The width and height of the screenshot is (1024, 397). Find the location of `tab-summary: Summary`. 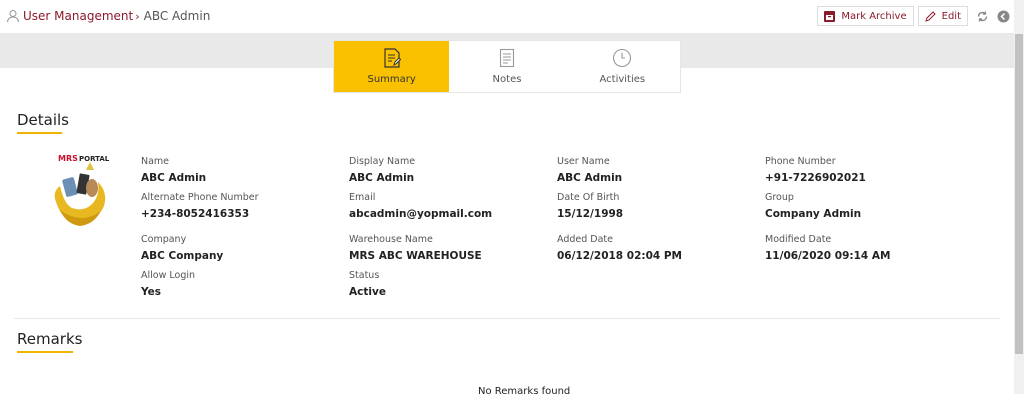

tab-summary: Summary is located at coordinates (392, 66).